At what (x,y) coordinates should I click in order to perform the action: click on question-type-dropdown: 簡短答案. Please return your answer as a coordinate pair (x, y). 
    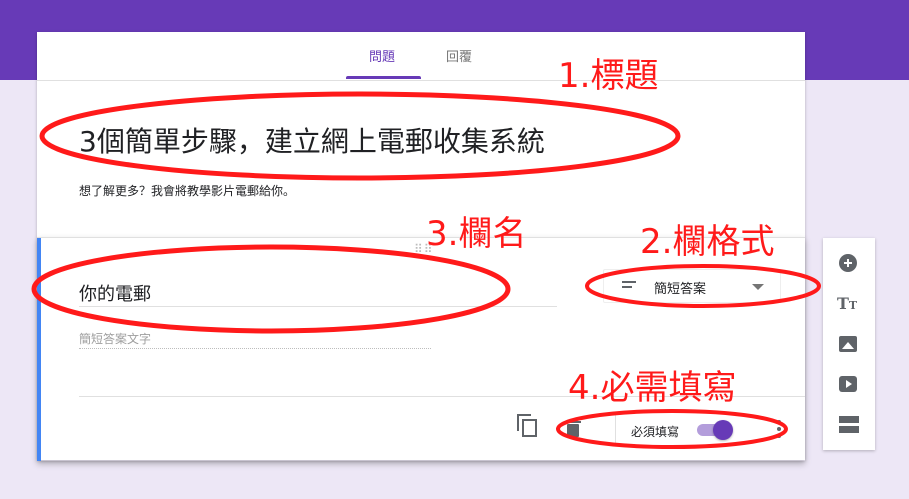
    Looking at the image, I should click on (692, 286).